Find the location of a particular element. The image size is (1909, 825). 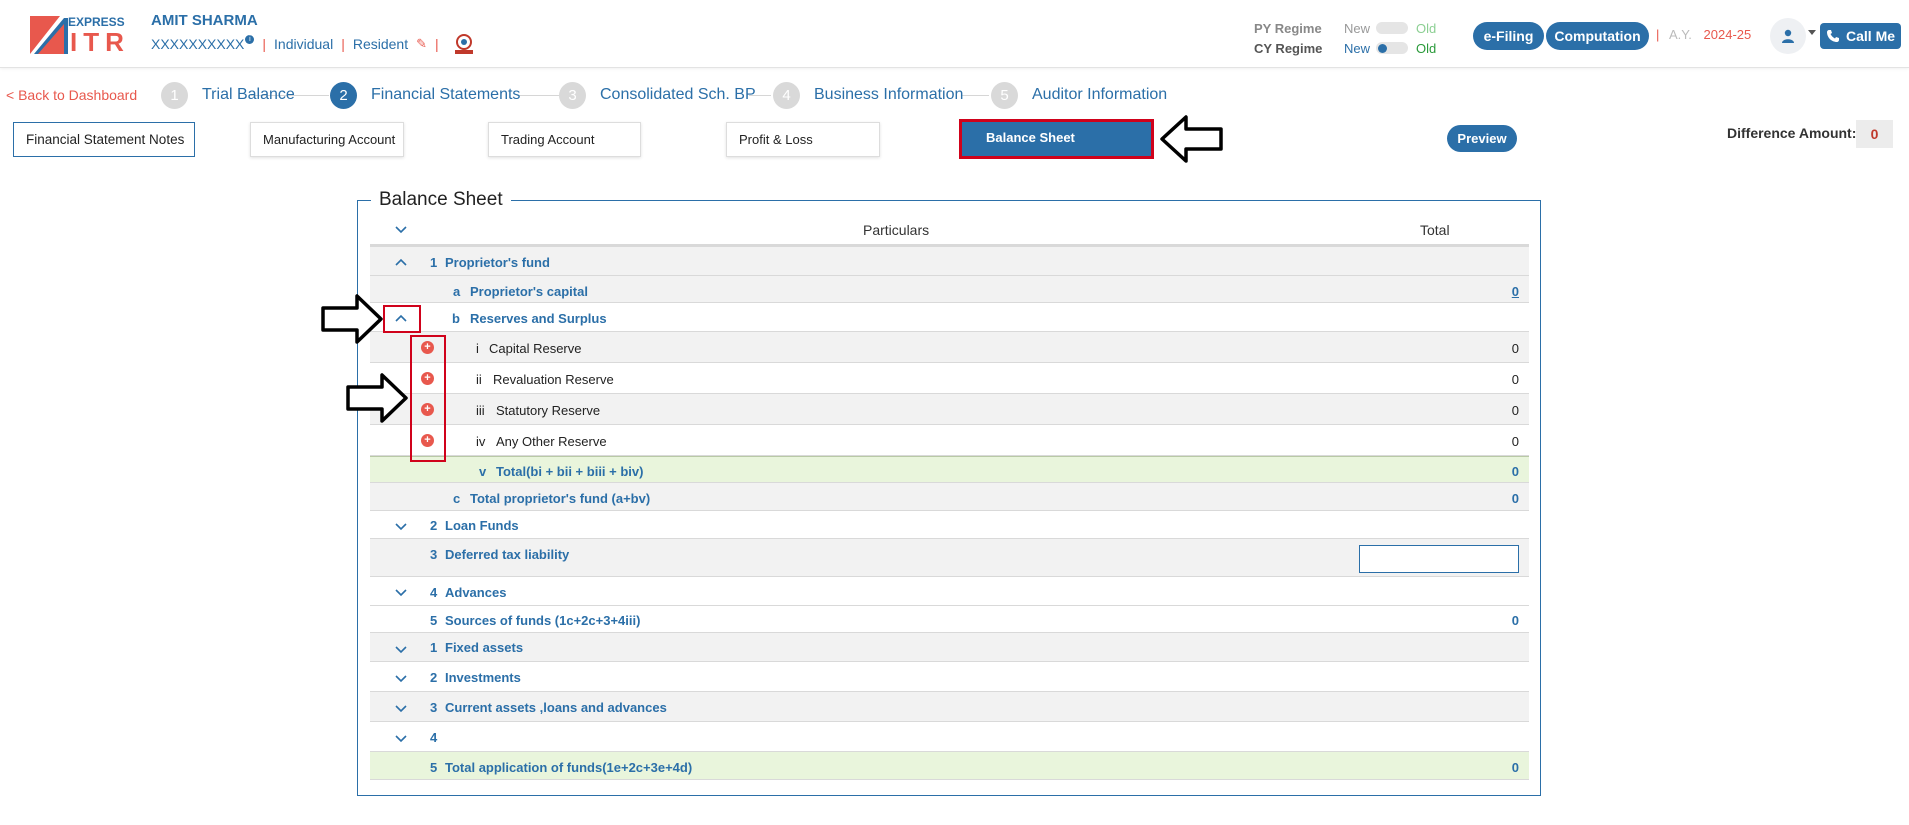

balance-sheet-title: Balance Sheet is located at coordinates (441, 200).